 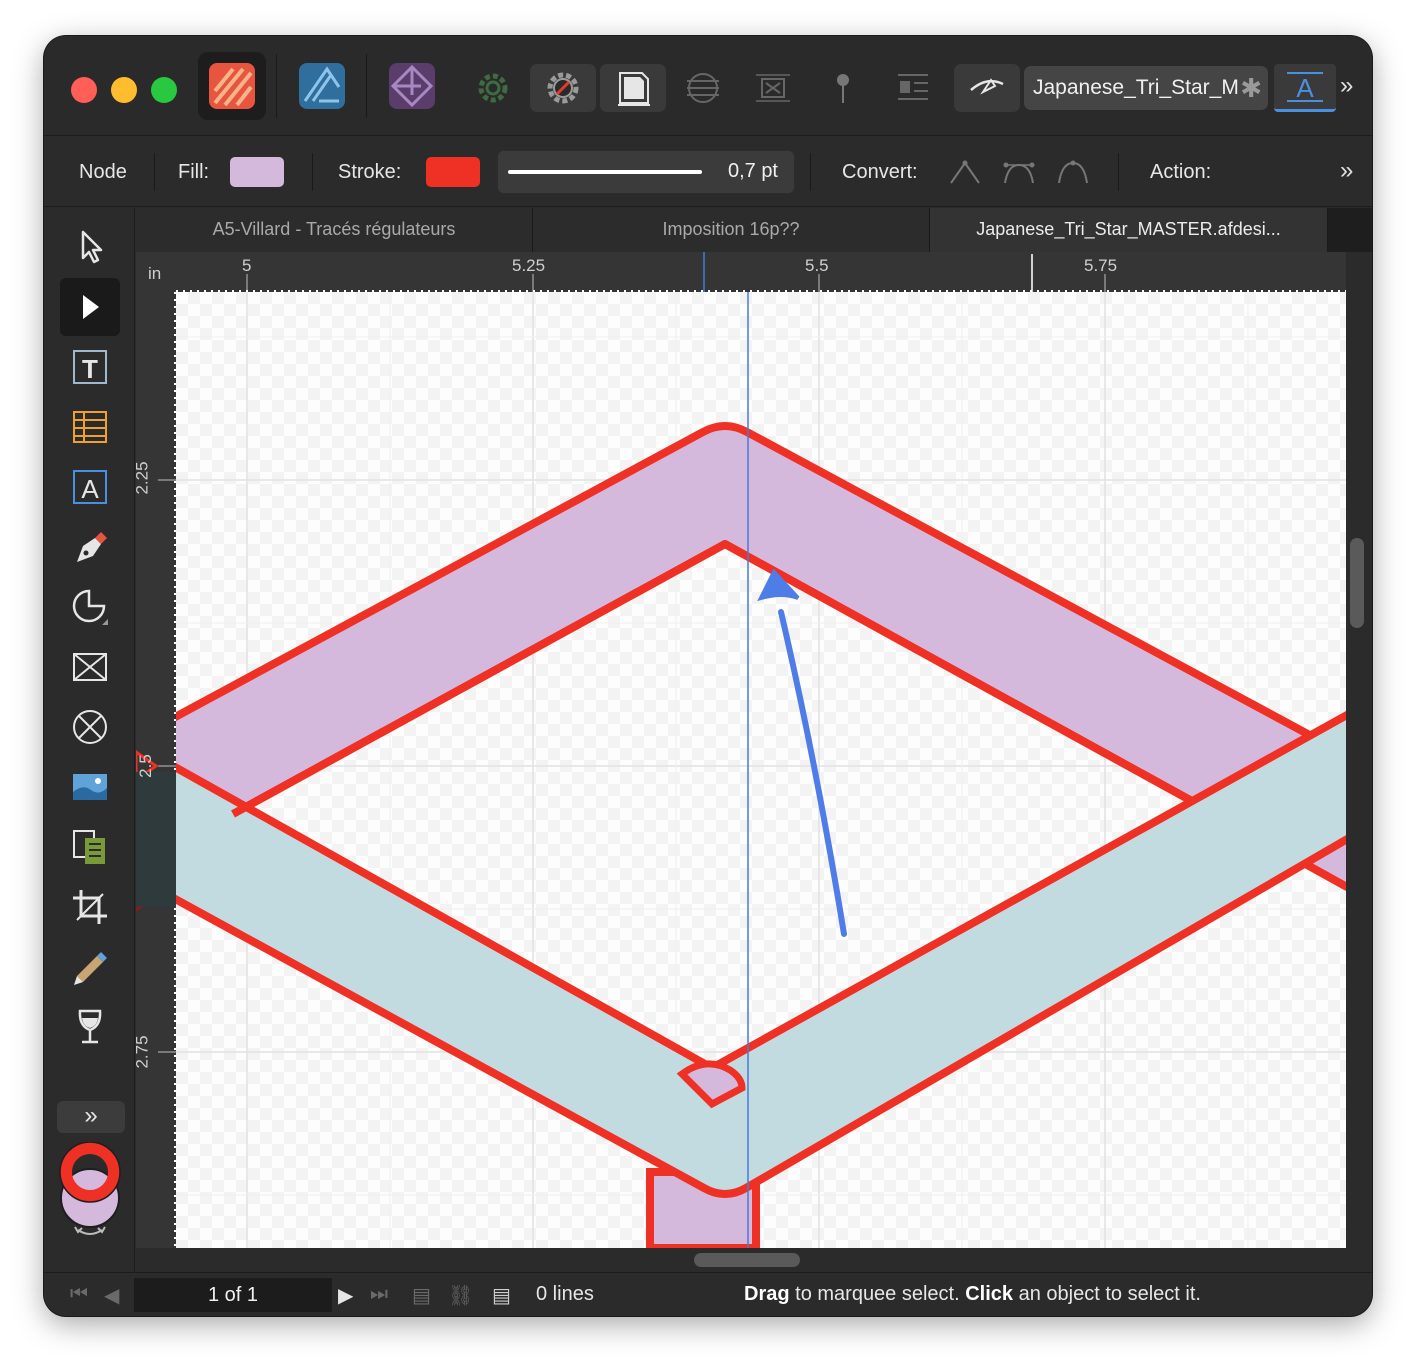 I want to click on photo-persona-button, so click(x=412, y=86).